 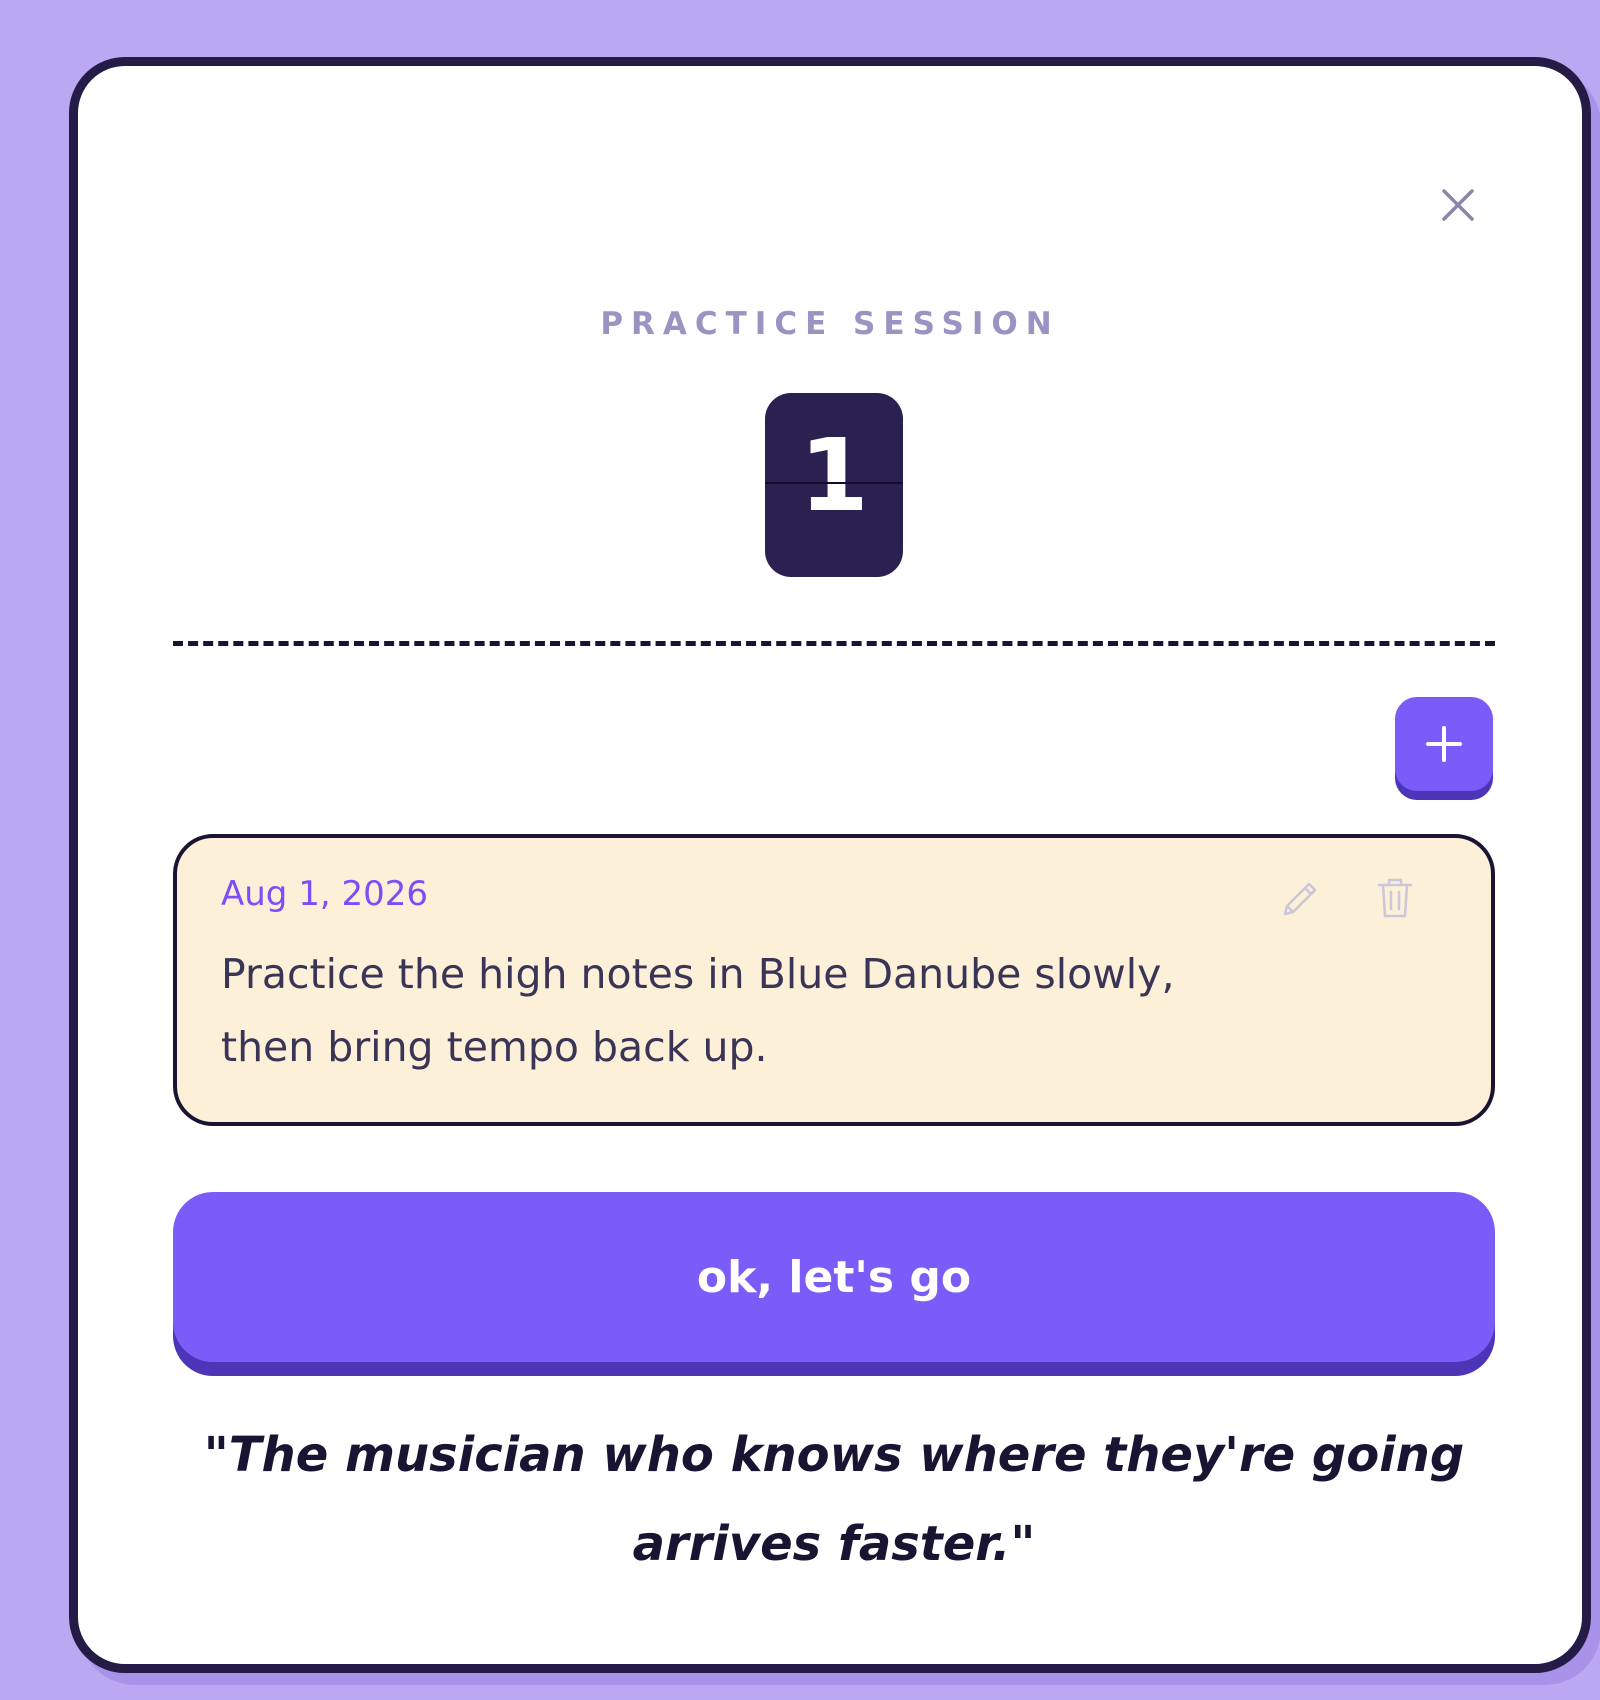 I want to click on trash-icon, so click(x=1395, y=898).